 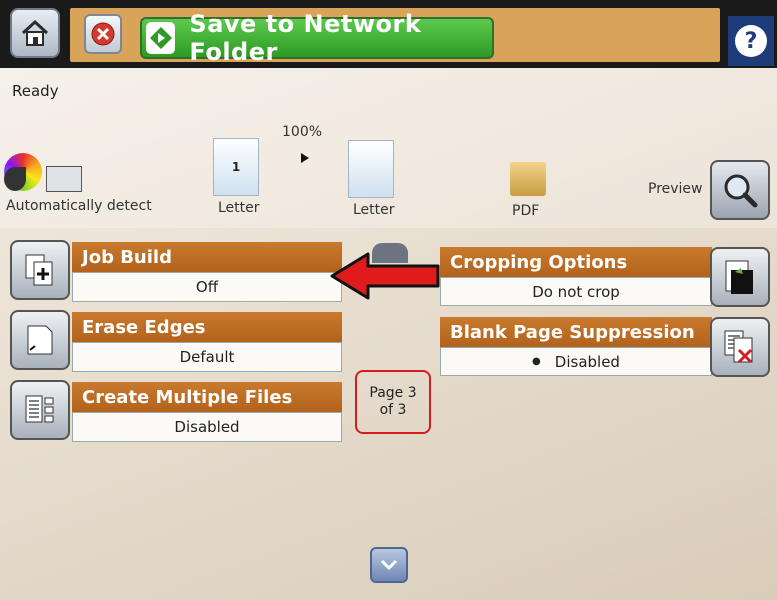 I want to click on job-build-value: Off, so click(x=207, y=287).